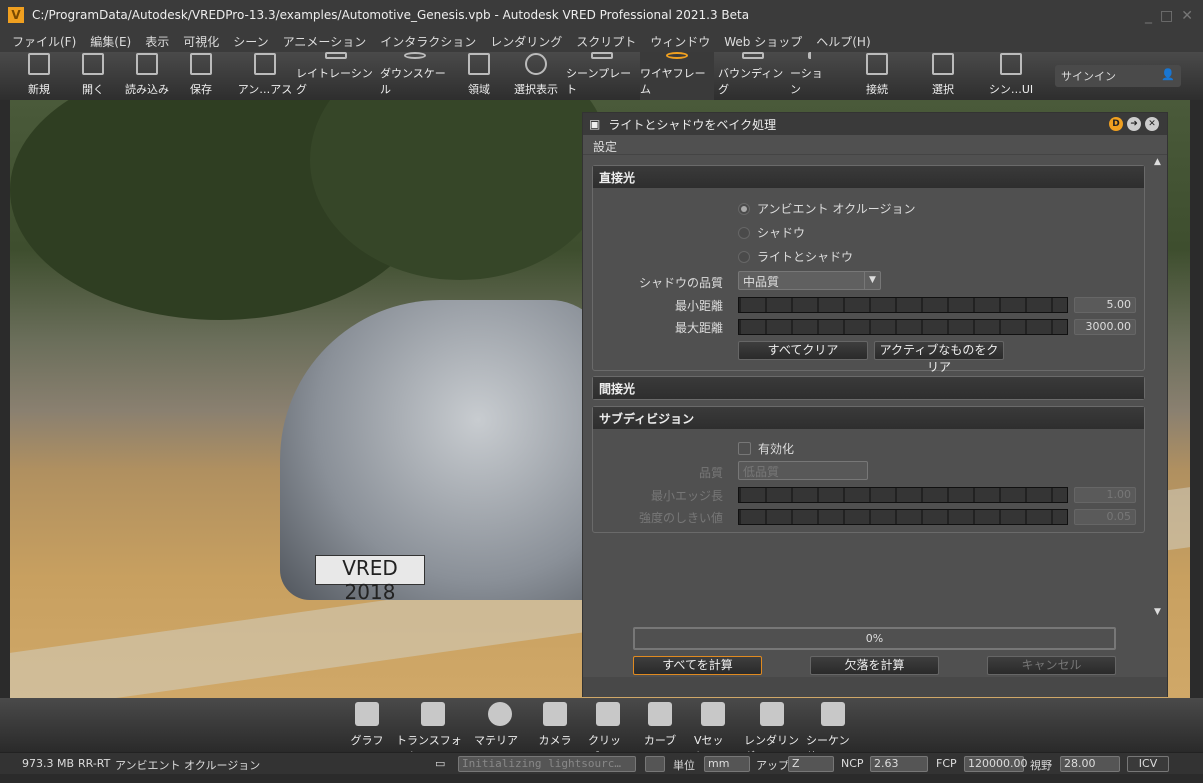 The height and width of the screenshot is (783, 1203). I want to click on toolbar-label: ーション, so click(806, 81).